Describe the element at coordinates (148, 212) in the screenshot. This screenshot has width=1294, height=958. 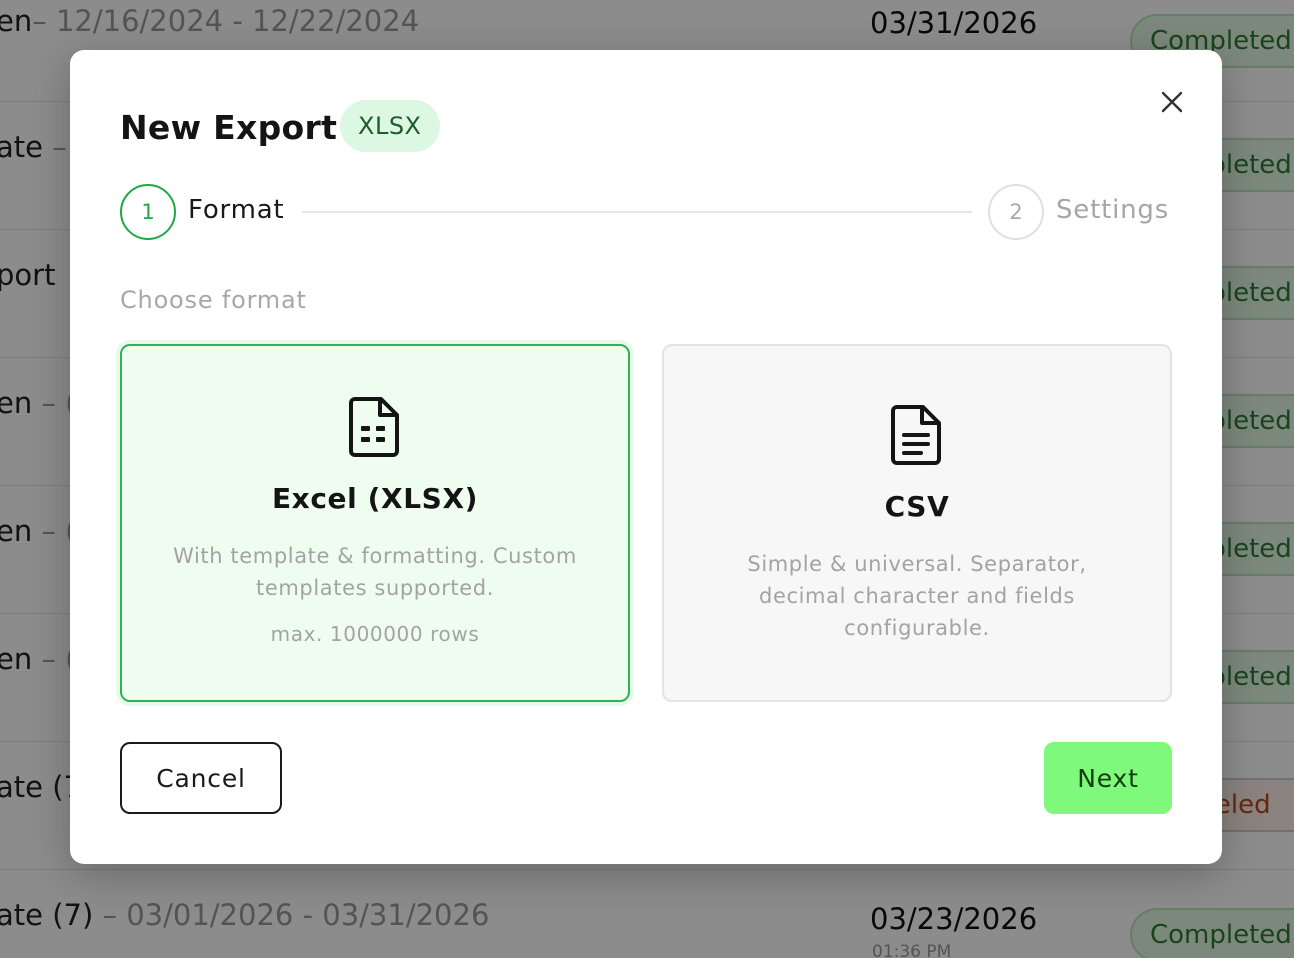
I see `step-1-indicator: 1` at that location.